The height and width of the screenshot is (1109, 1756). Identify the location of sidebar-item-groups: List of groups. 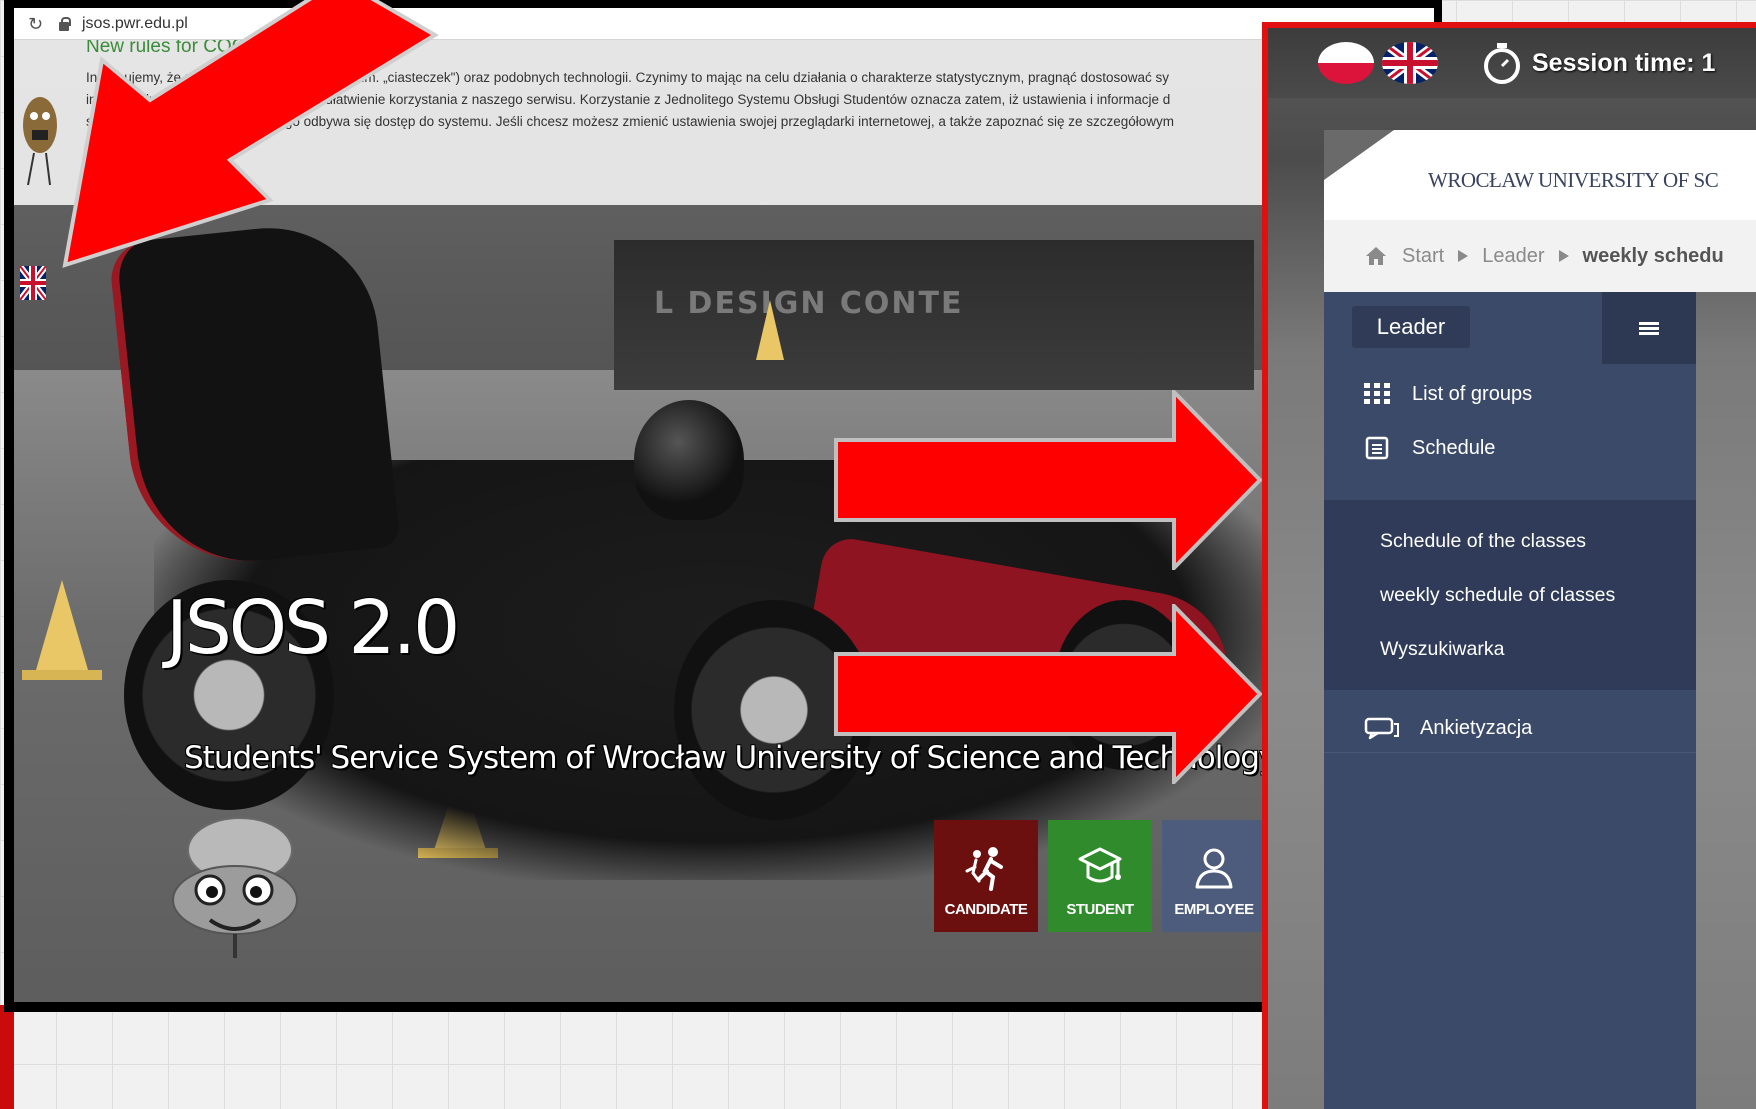
(1510, 394).